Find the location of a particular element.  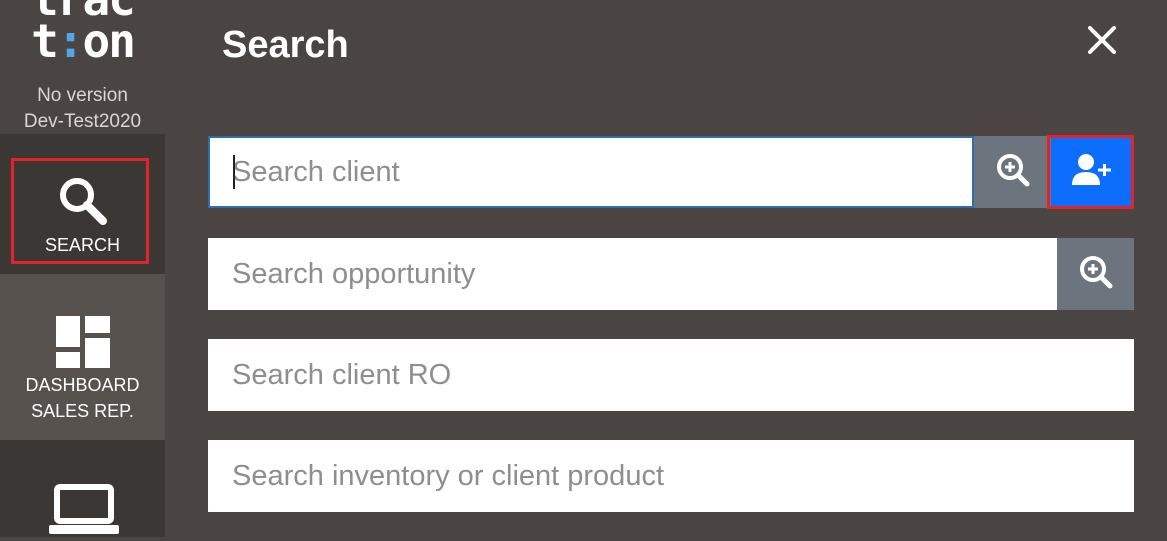

sidebar-item-search-label: SEARCH is located at coordinates (82, 245).